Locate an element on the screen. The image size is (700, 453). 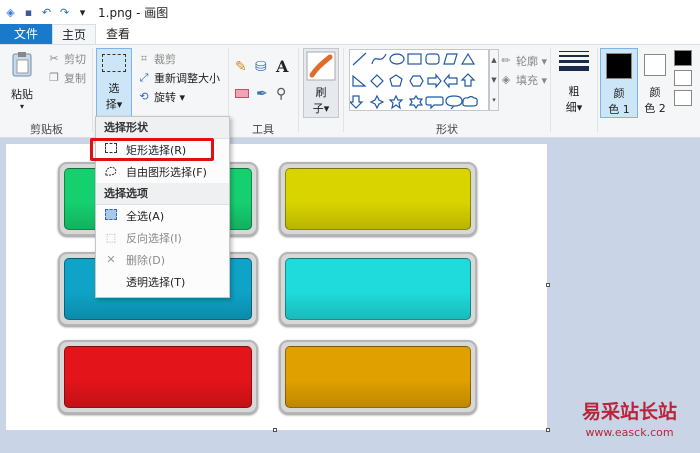
select-label-2: 择▾ is located at coordinates (114, 104).